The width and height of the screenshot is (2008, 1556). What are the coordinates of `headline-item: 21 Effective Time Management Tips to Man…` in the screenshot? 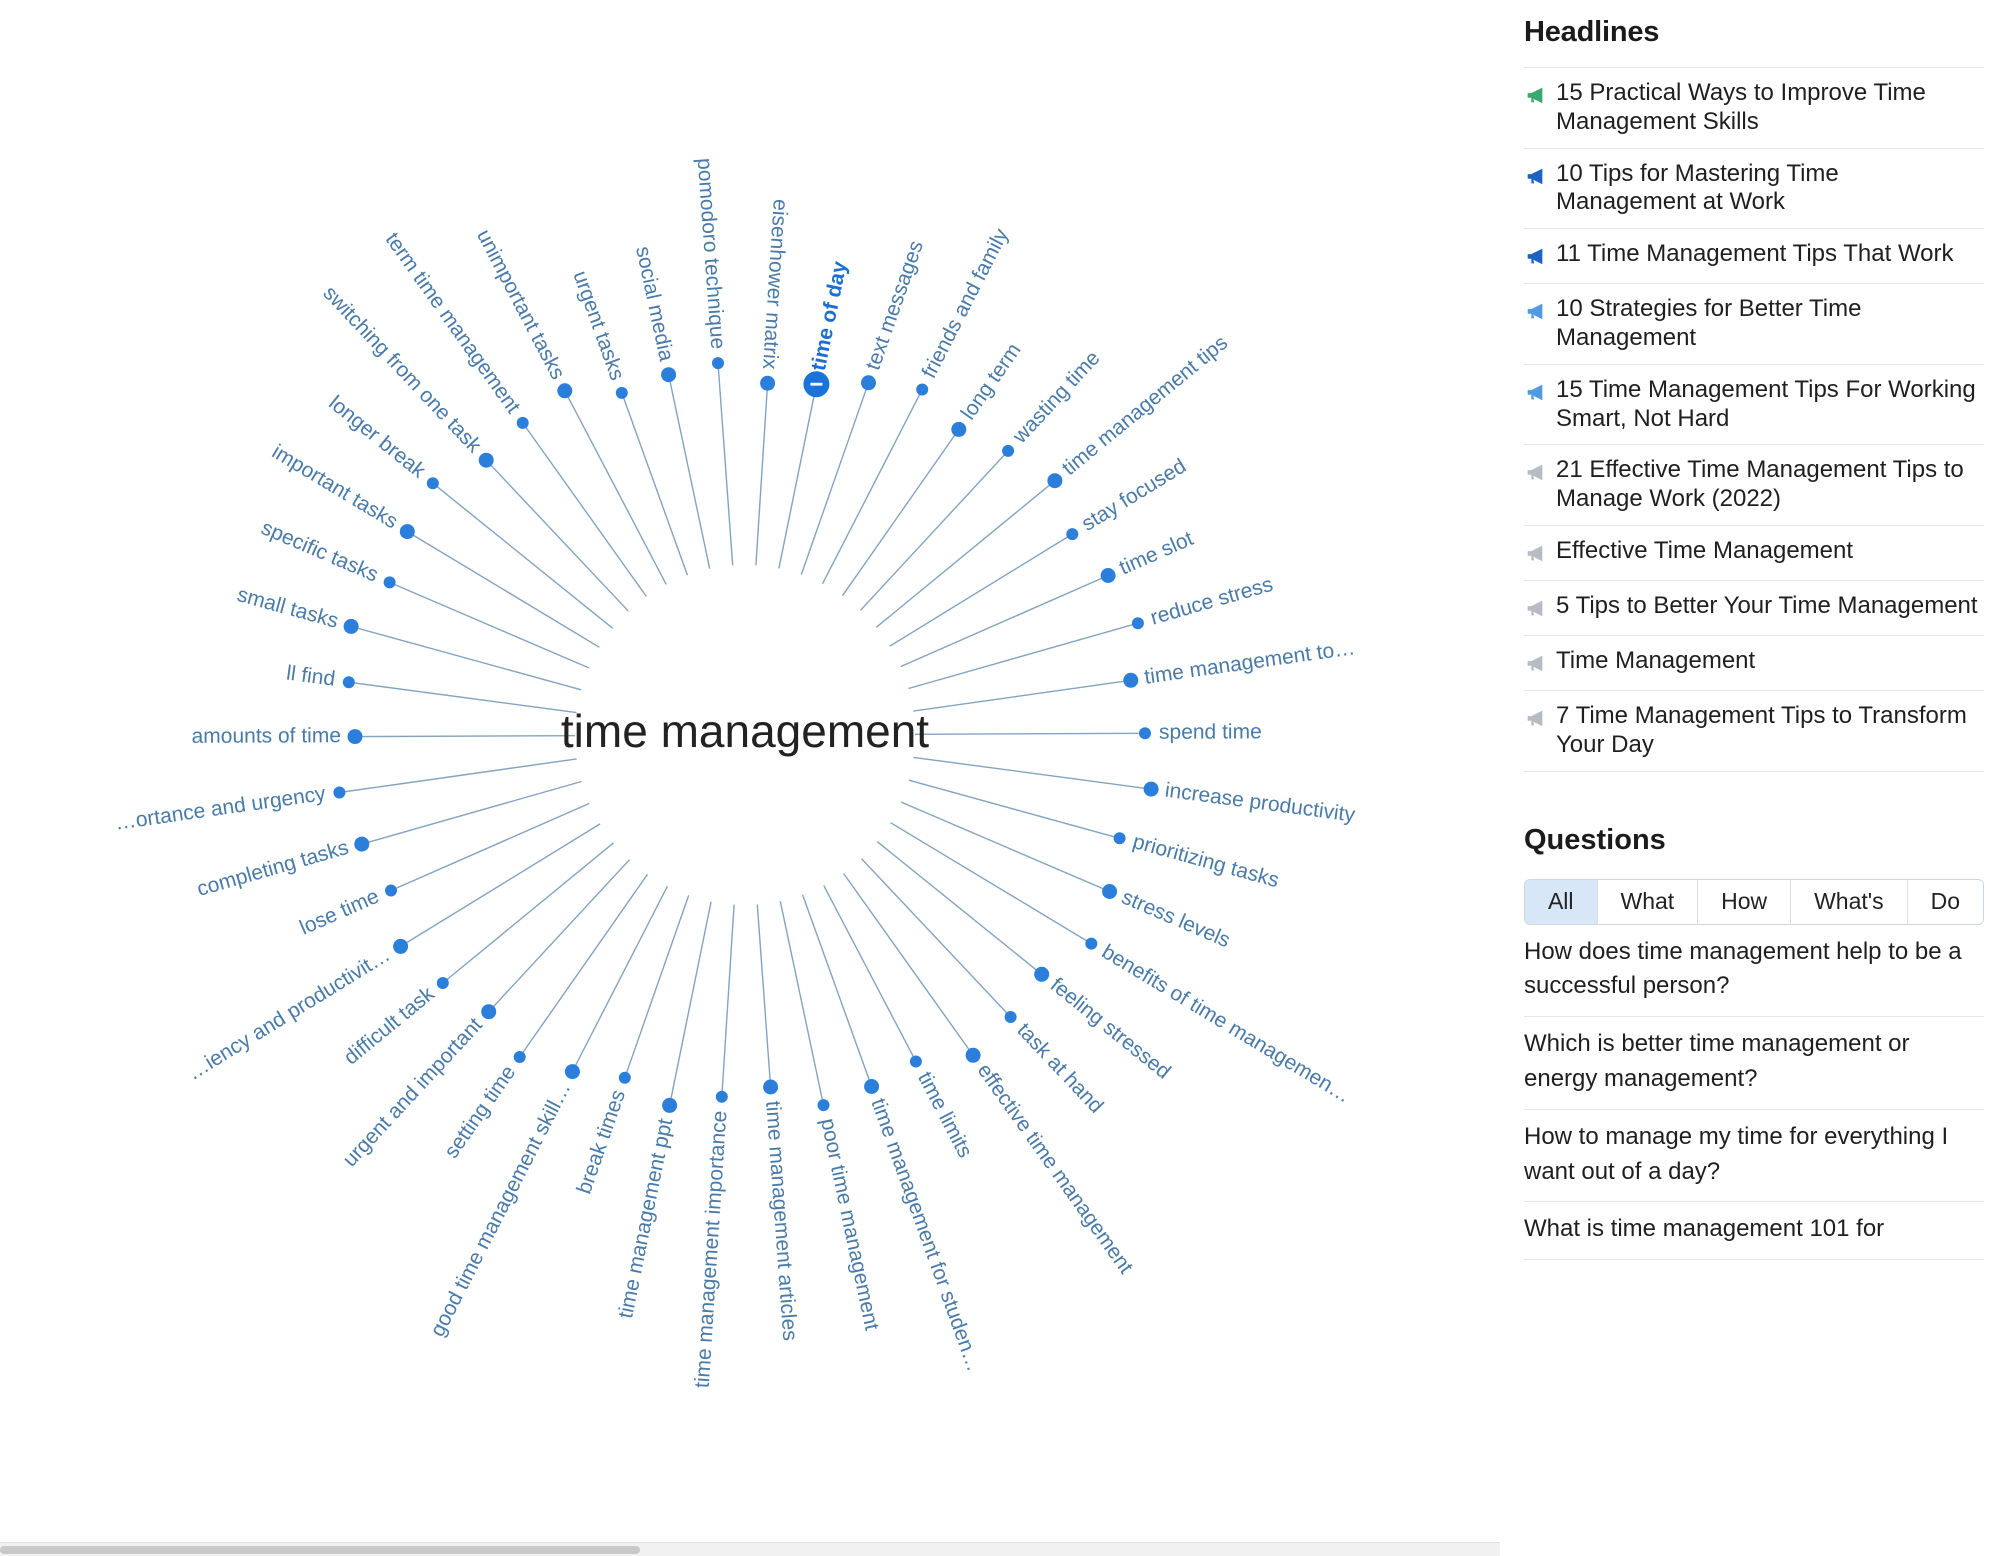 It's located at (1754, 485).